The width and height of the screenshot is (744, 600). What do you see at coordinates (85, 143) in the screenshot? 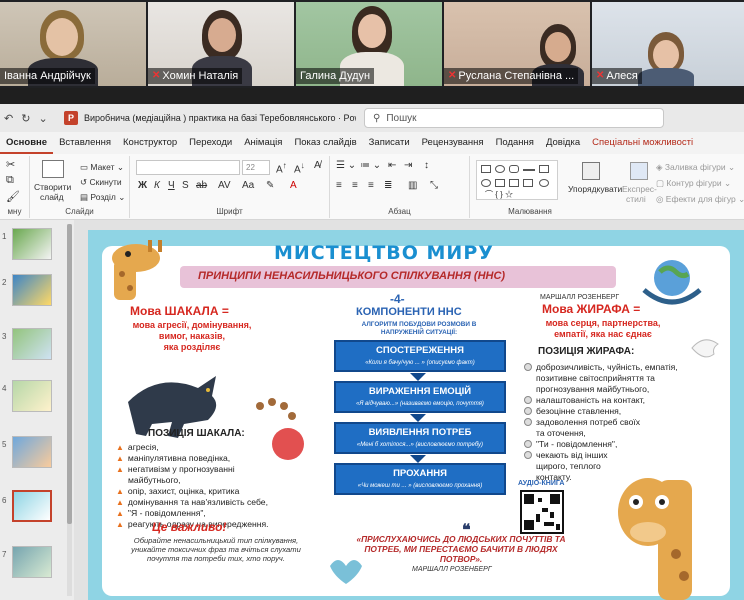
I see `tab-insert: Вставлення` at bounding box center [85, 143].